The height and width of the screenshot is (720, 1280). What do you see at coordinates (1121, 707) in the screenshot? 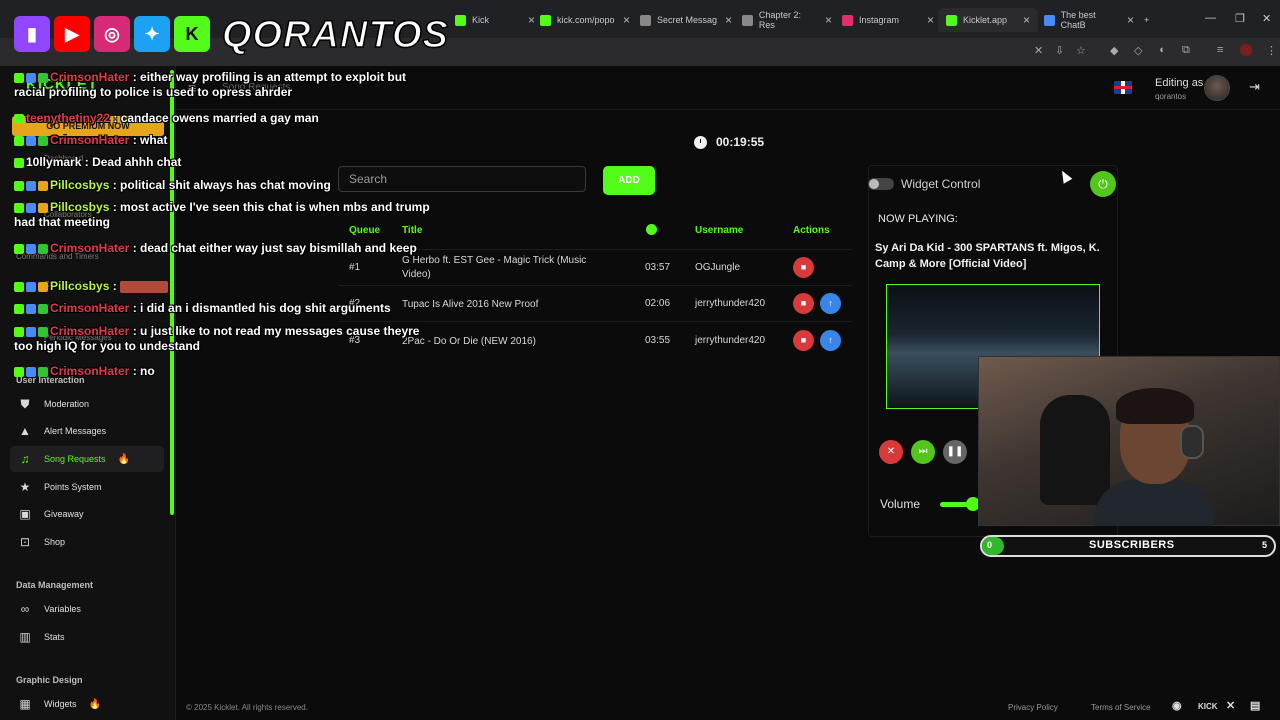
I see `terms-of-service-link: Terms of Service` at bounding box center [1121, 707].